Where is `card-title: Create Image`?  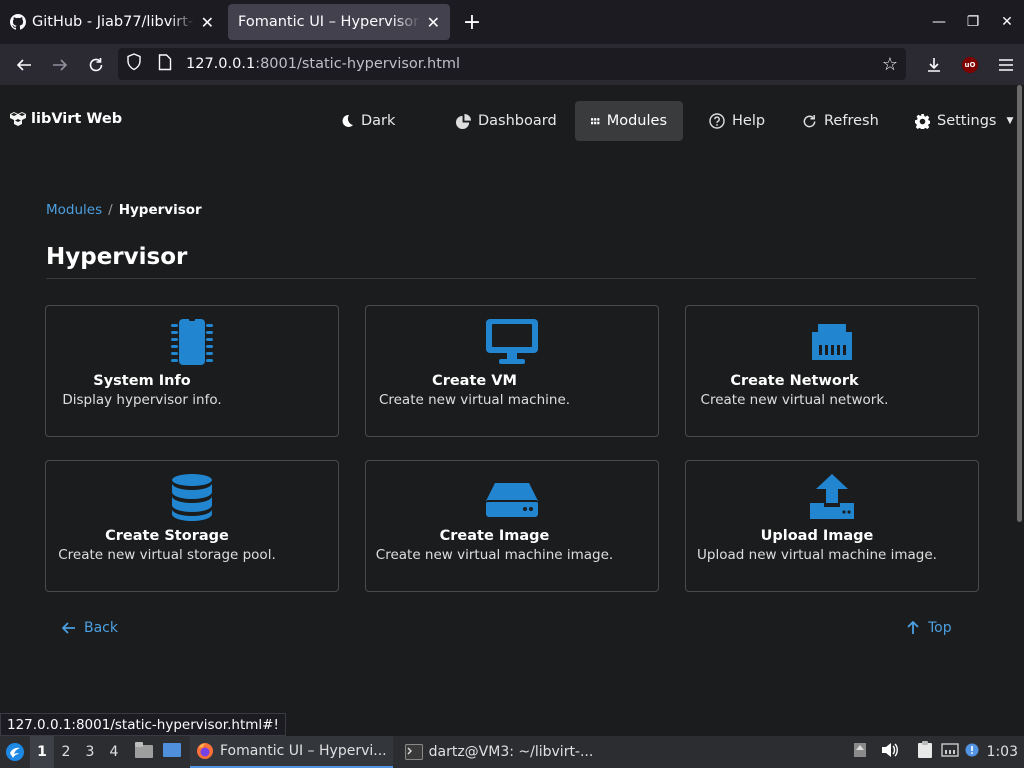 card-title: Create Image is located at coordinates (494, 536).